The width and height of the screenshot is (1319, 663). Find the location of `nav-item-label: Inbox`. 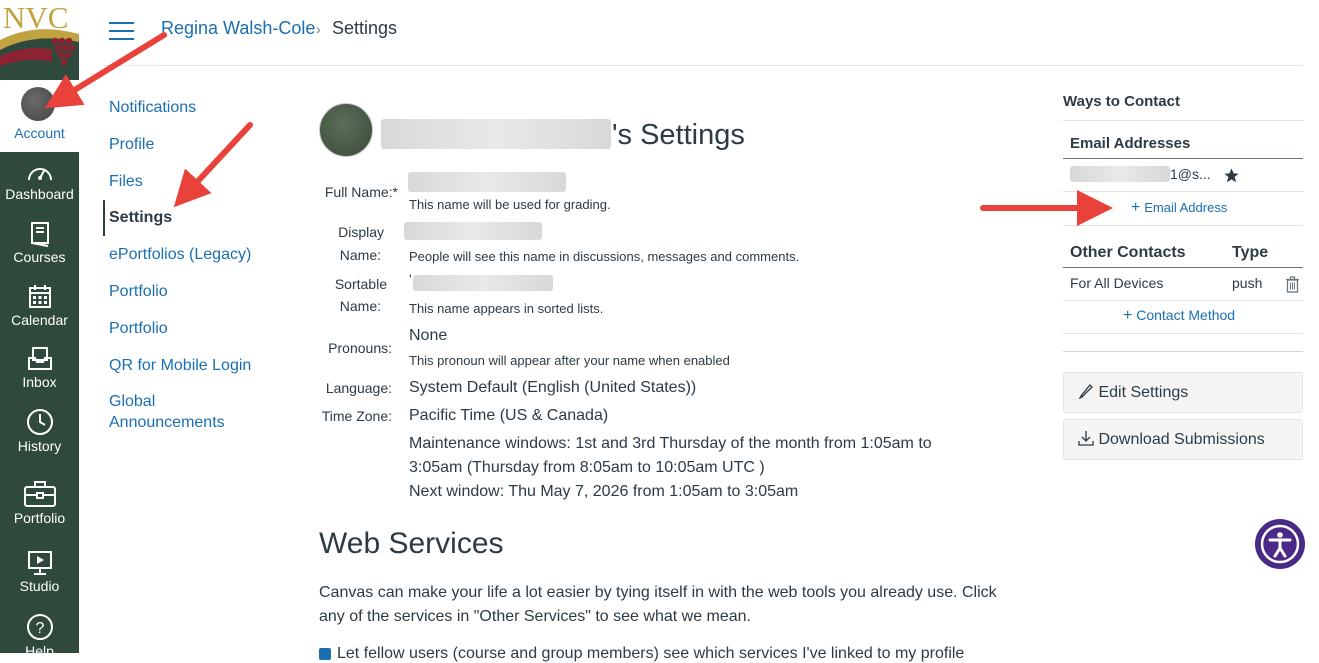

nav-item-label: Inbox is located at coordinates (39, 382).